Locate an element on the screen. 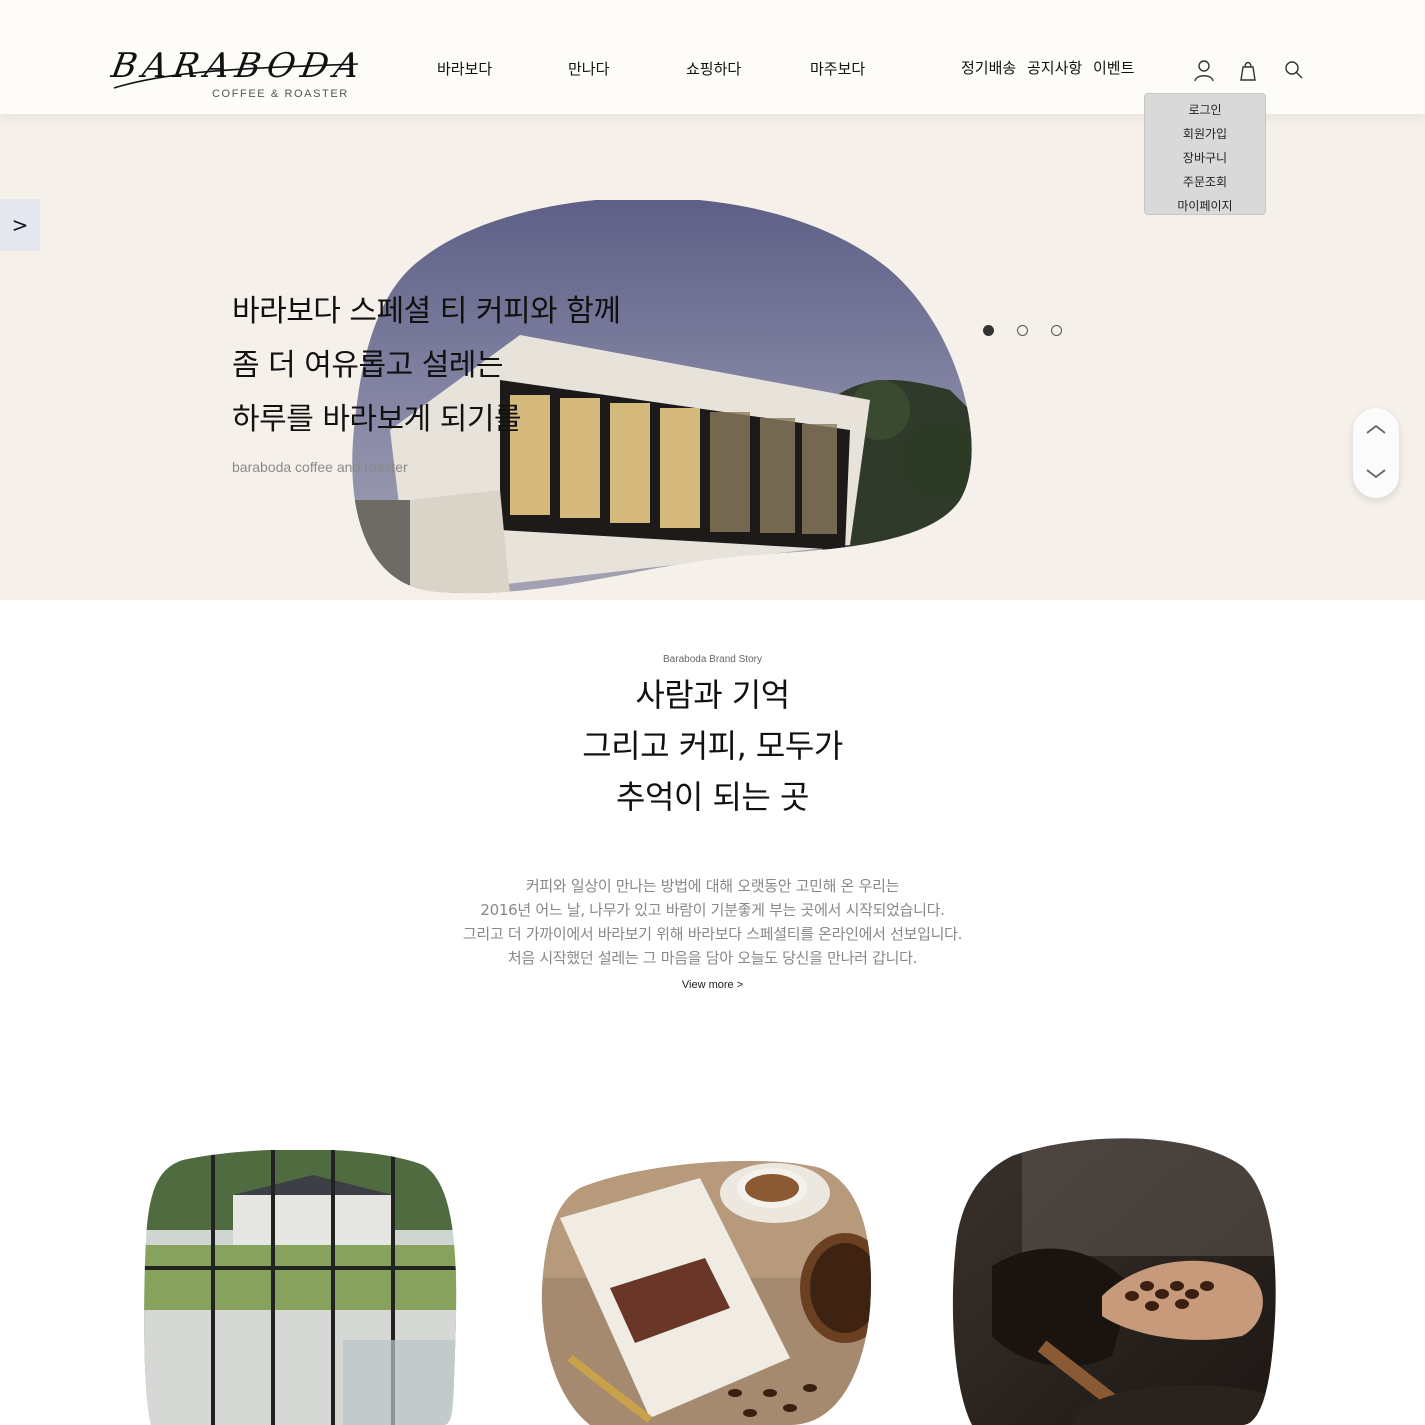 The height and width of the screenshot is (1425, 1425). chevron-up-icon is located at coordinates (1376, 429).